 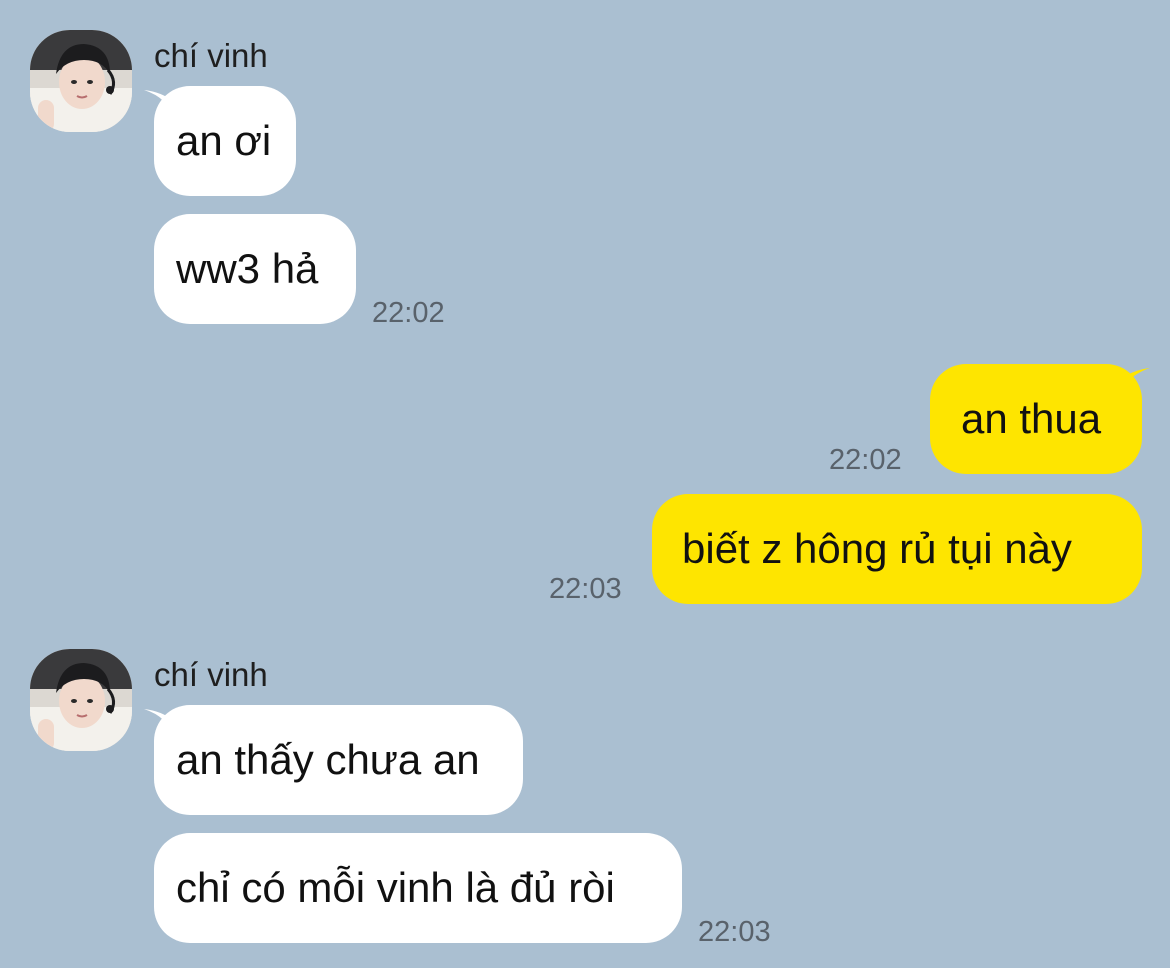 What do you see at coordinates (225, 141) in the screenshot?
I see `message-bubble: an ơi` at bounding box center [225, 141].